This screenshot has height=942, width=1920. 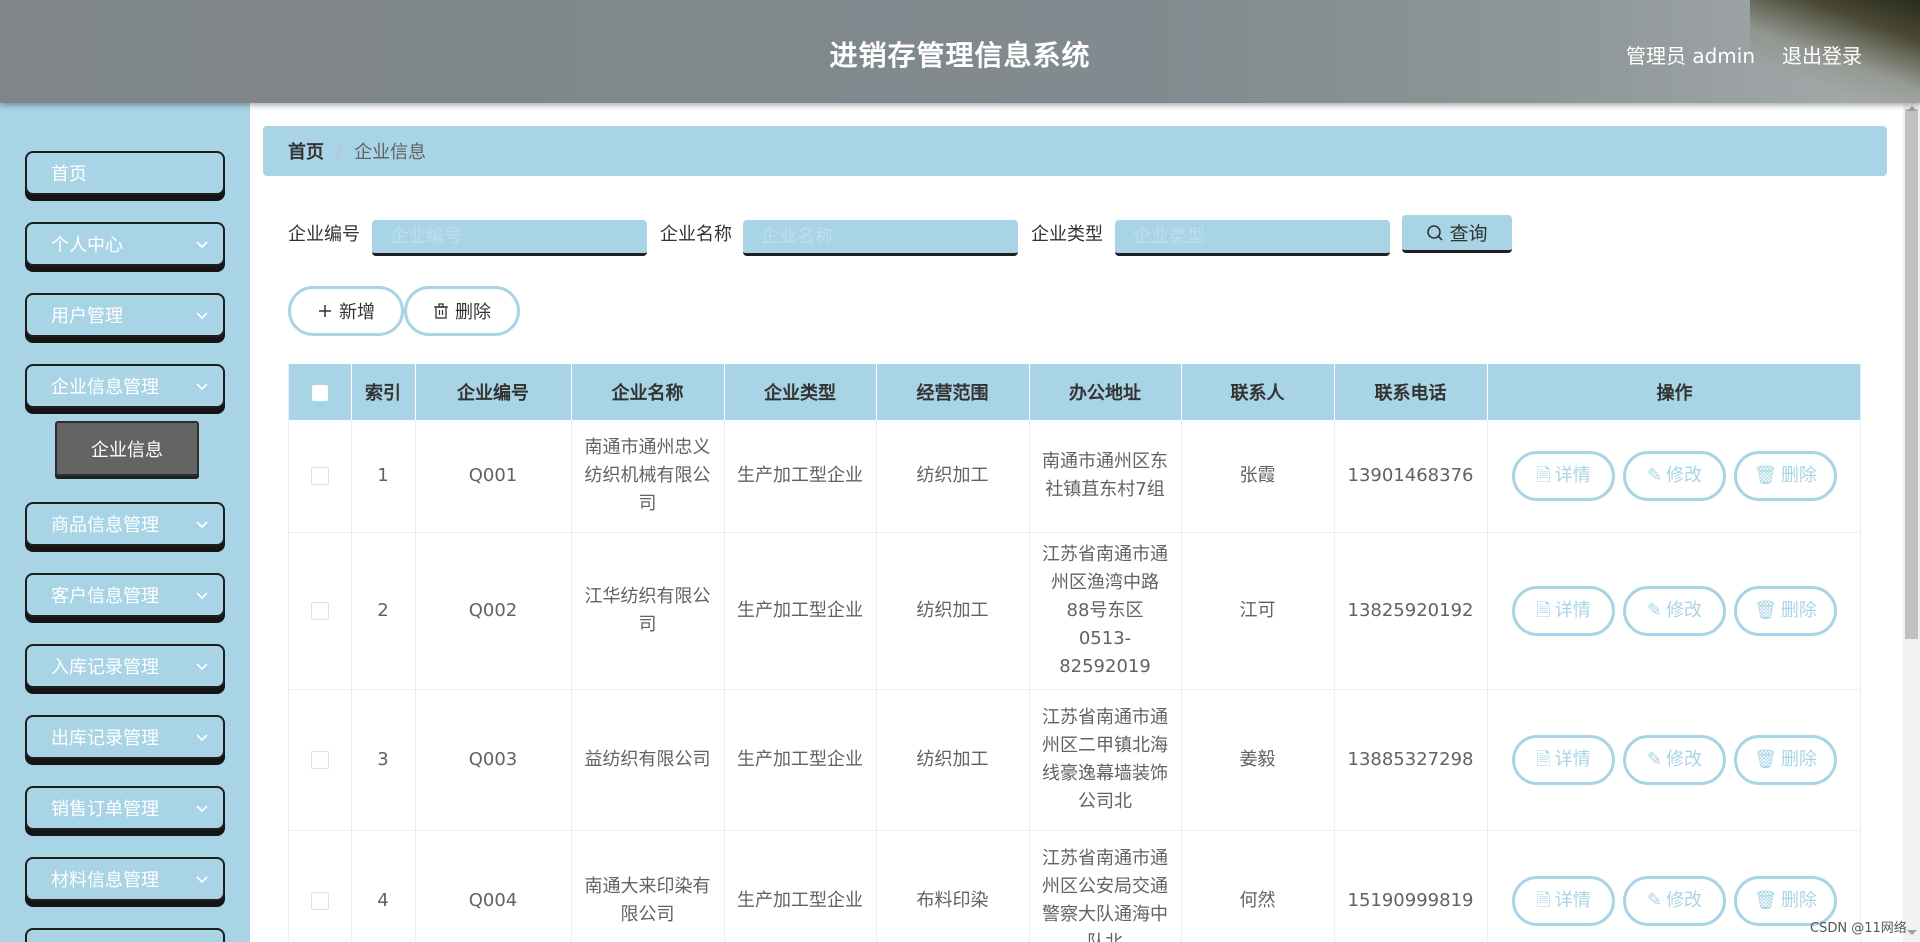 What do you see at coordinates (1411, 611) in the screenshot?
I see `cell-phone: 13825920192` at bounding box center [1411, 611].